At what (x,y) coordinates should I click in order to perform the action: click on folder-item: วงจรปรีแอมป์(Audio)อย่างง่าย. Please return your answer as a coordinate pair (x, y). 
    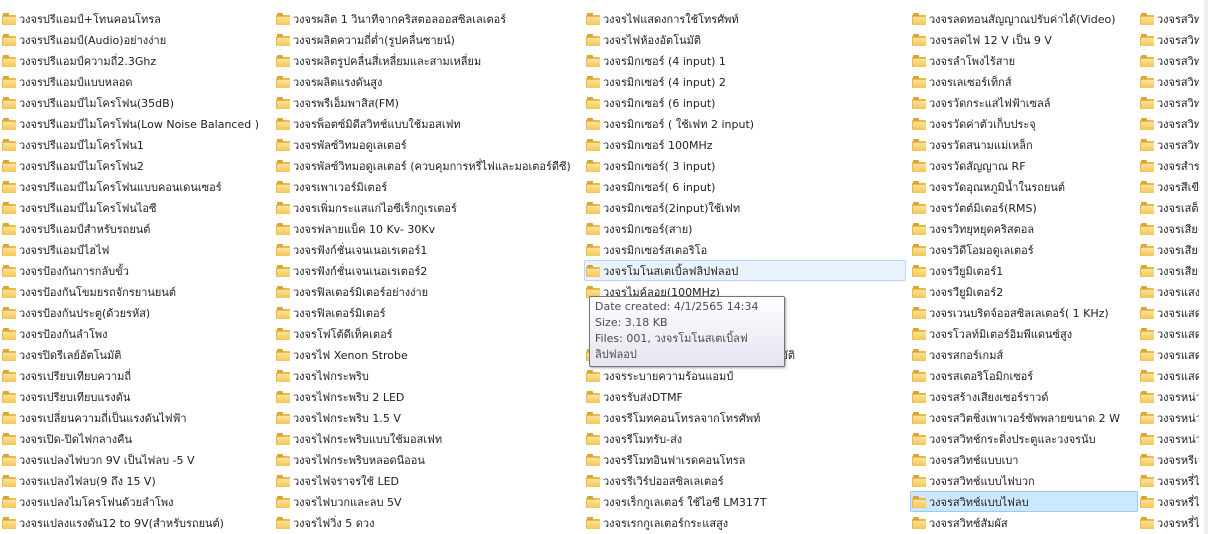
    Looking at the image, I should click on (135, 39).